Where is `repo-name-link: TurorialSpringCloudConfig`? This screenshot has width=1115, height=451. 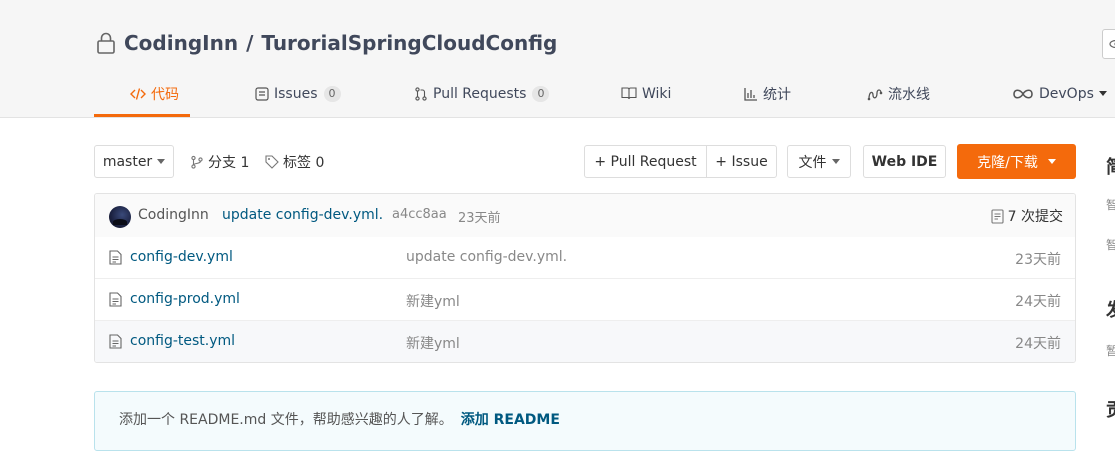
repo-name-link: TurorialSpringCloudConfig is located at coordinates (409, 43).